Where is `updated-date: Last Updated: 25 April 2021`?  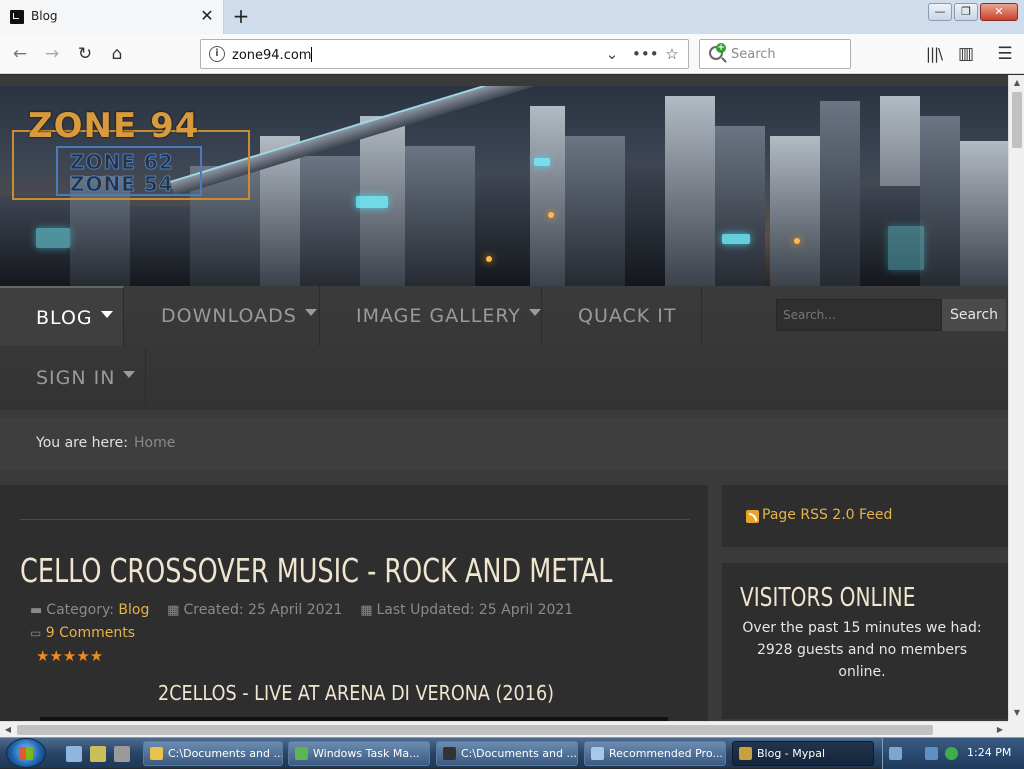
updated-date: Last Updated: 25 April 2021 is located at coordinates (475, 610).